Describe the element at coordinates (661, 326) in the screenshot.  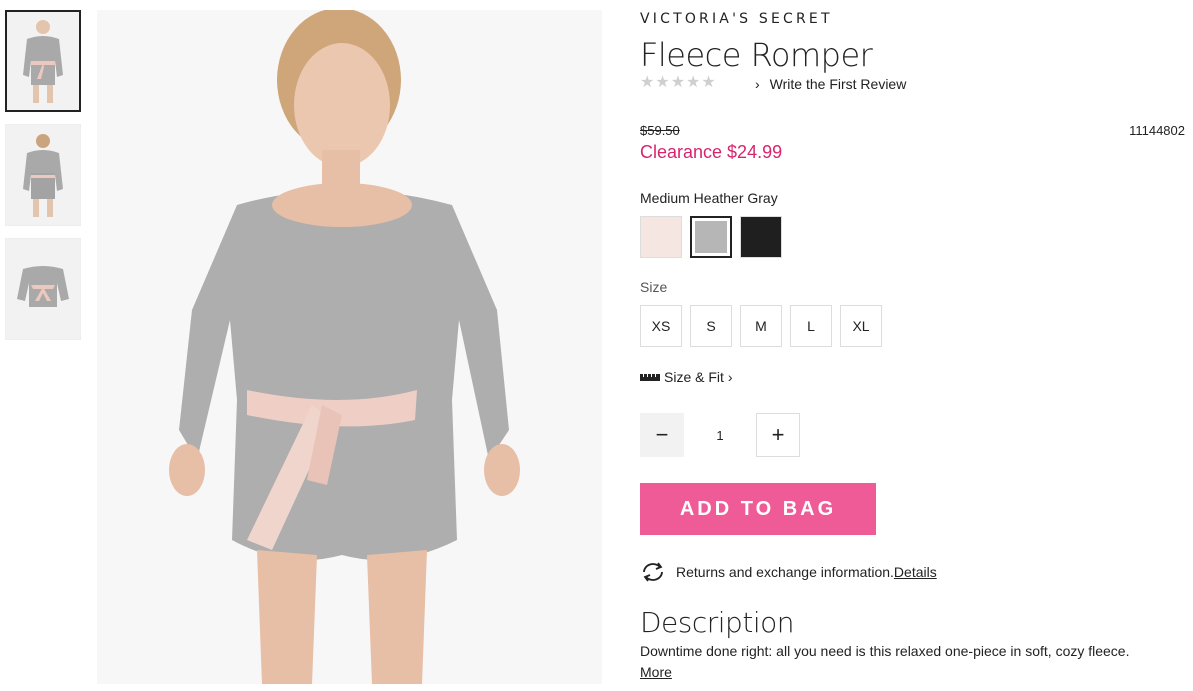
I see `size-xs-button: XS` at that location.